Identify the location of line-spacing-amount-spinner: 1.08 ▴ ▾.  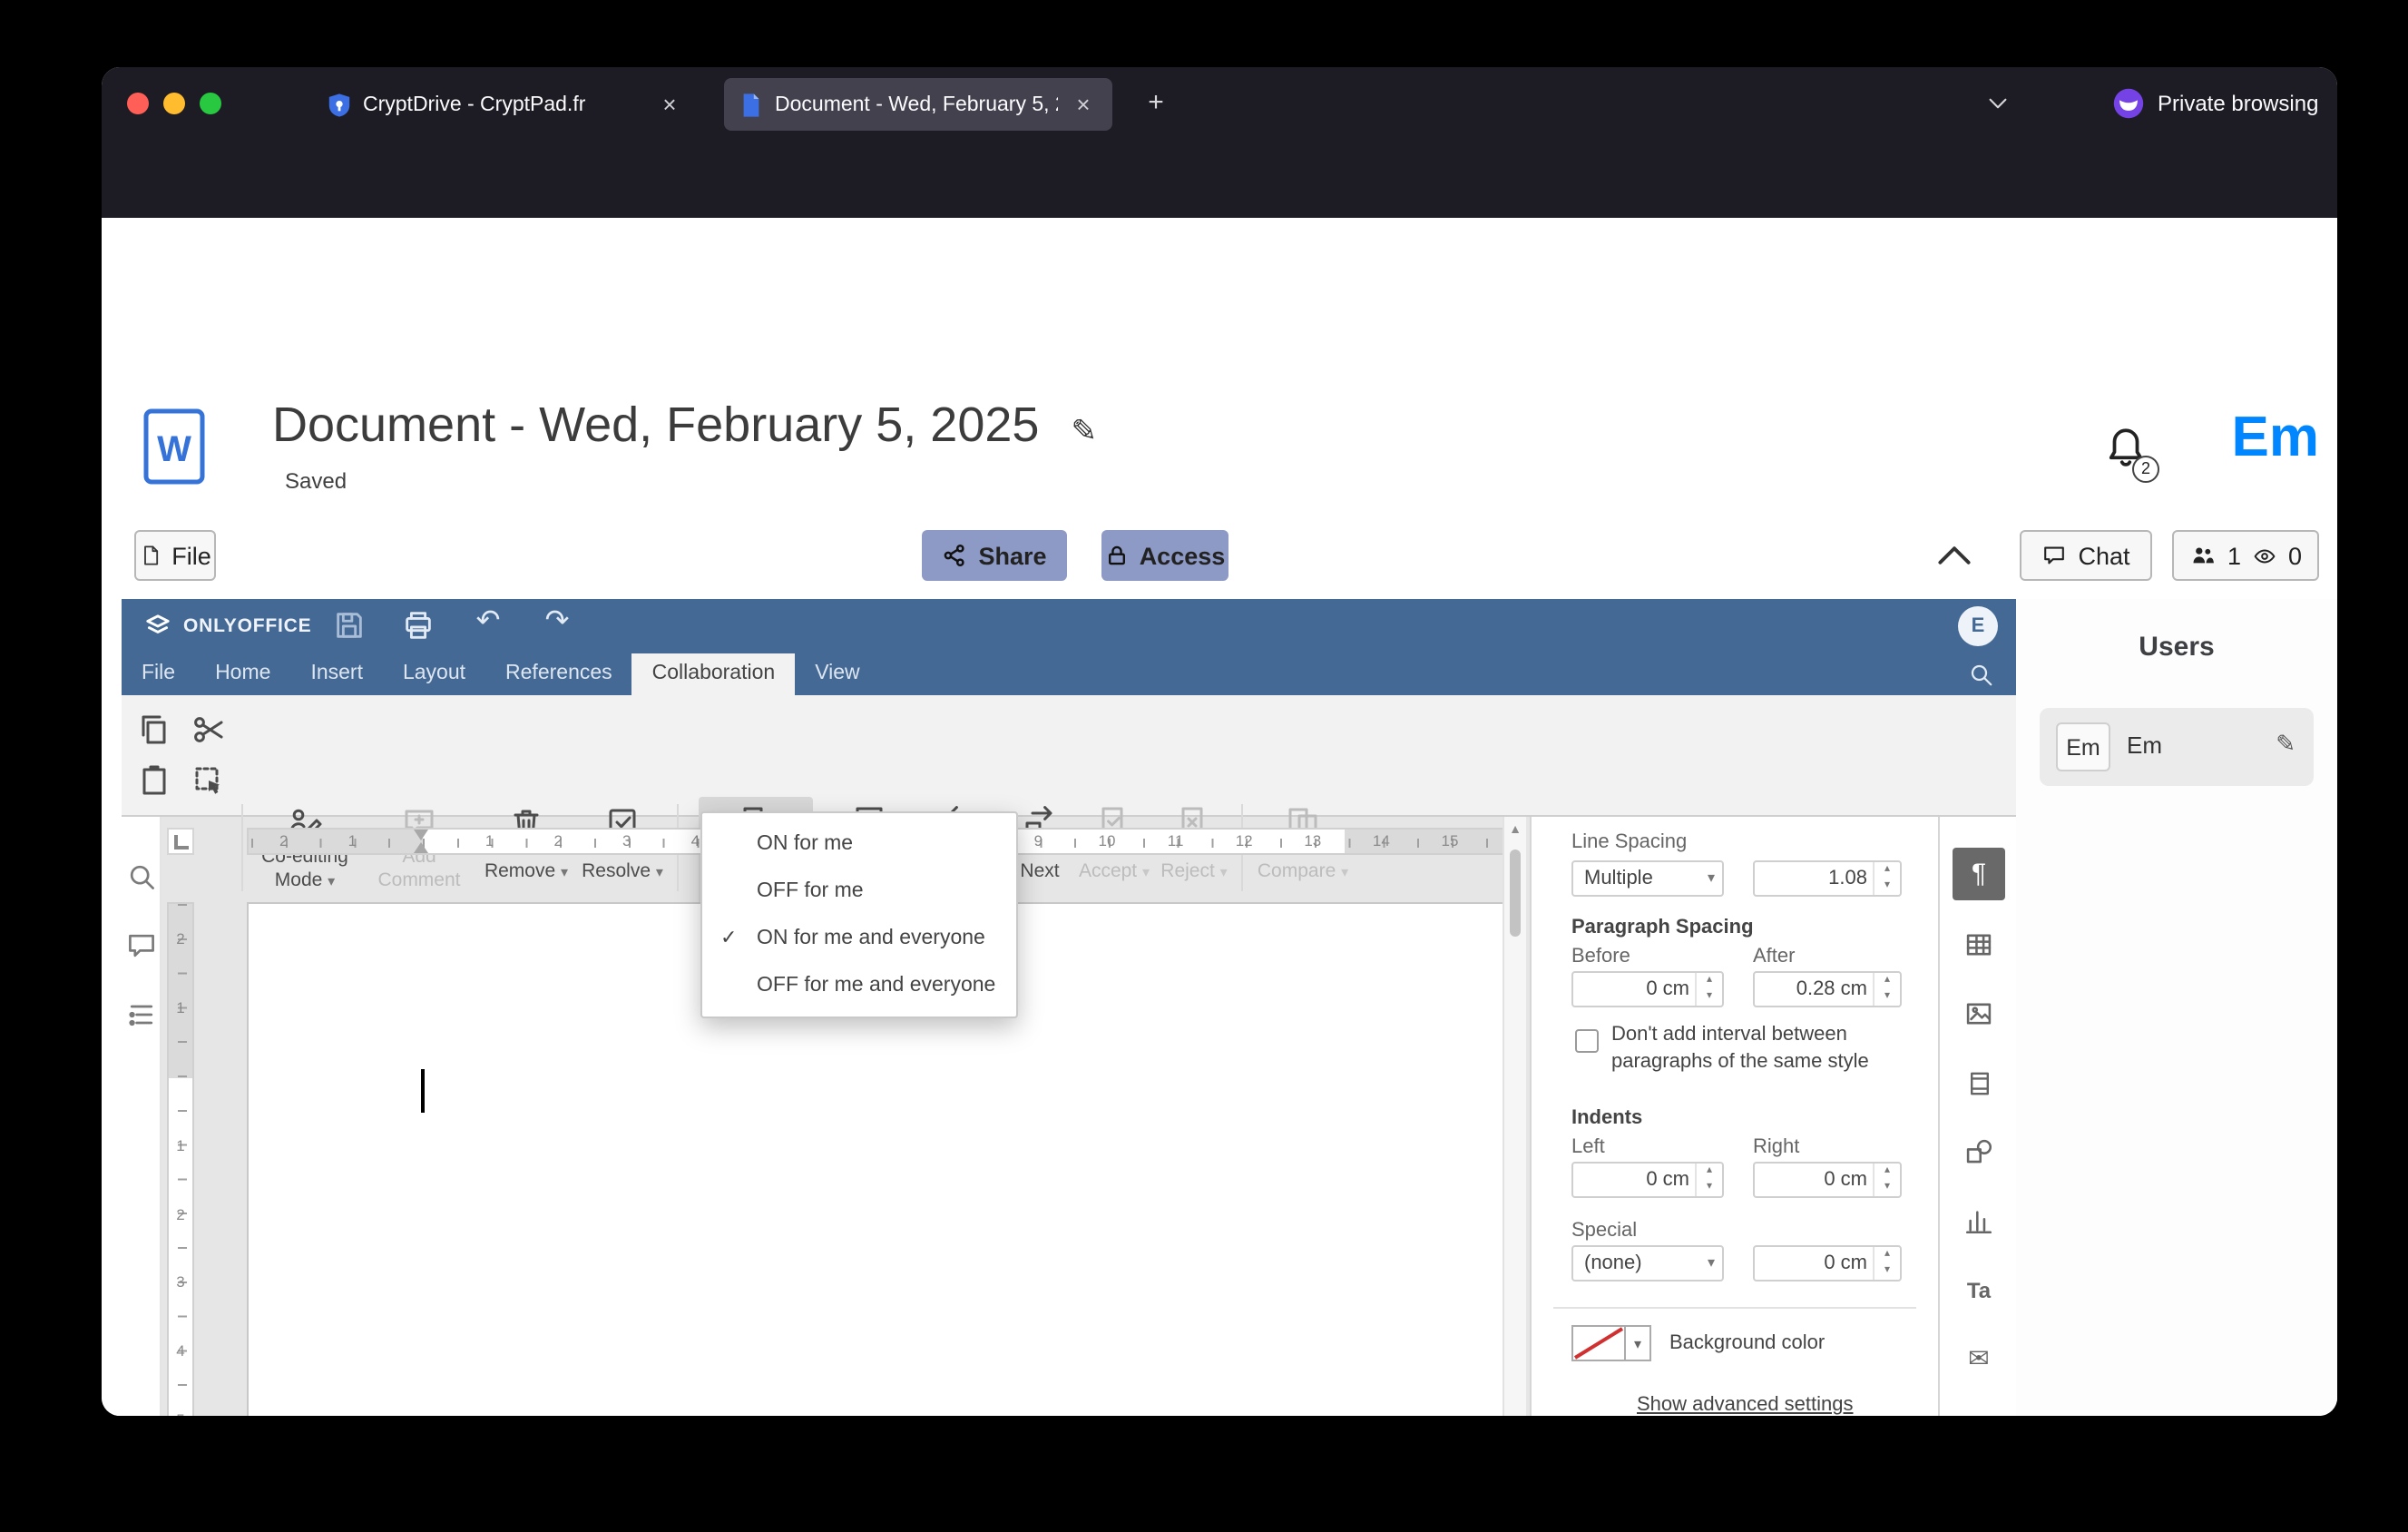
(1828, 878).